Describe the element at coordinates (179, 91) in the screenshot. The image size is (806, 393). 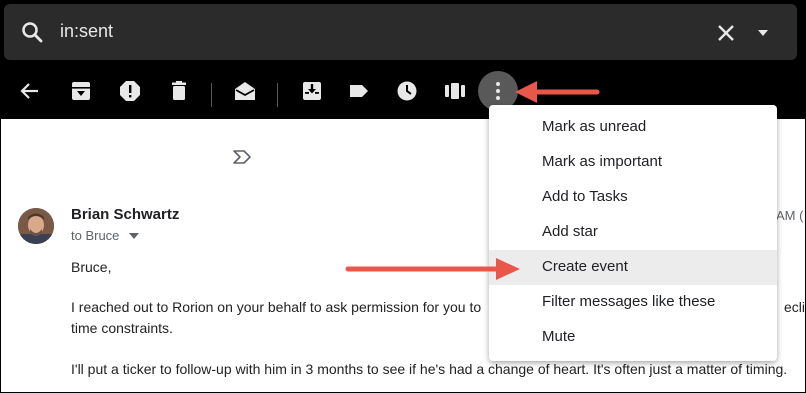
I see `delete-icon` at that location.